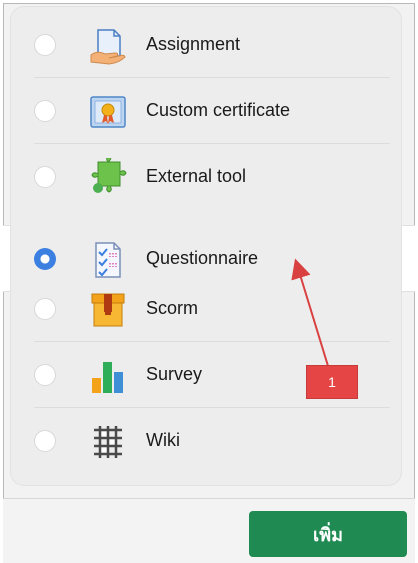 Image resolution: width=418 pixels, height=563 pixels. I want to click on radio-external-tool, so click(45, 177).